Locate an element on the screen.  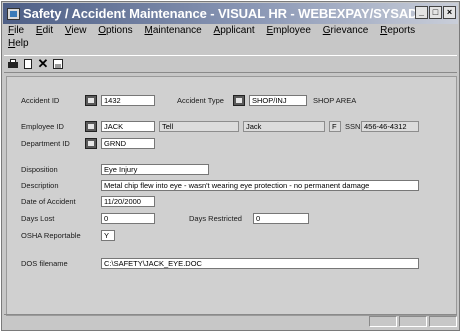
department-id-lookup-icon is located at coordinates (91, 143).